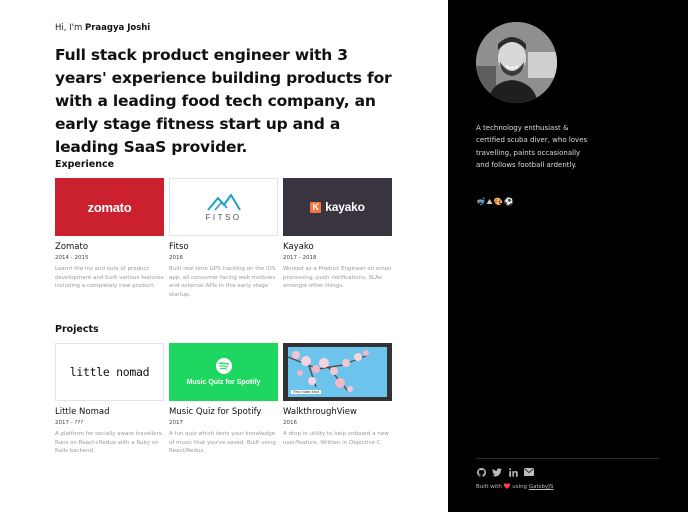 The height and width of the screenshot is (512, 688). I want to click on fitso-logo-text: FITSO, so click(223, 217).